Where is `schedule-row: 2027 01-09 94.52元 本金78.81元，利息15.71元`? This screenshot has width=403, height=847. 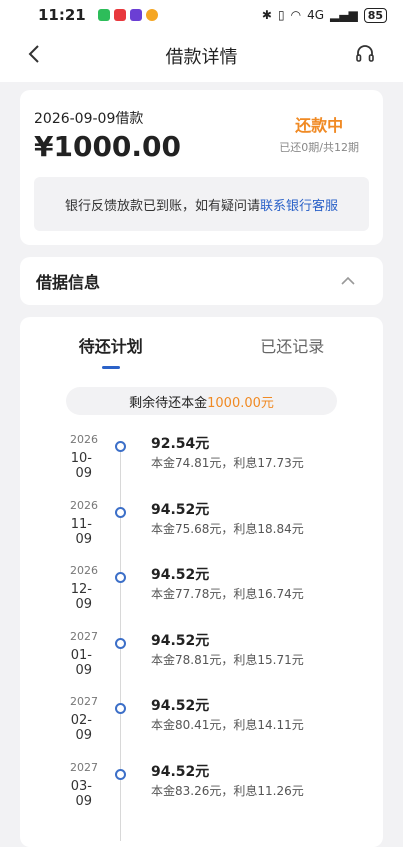
schedule-row: 2027 01-09 94.52元 本金78.81元，利息15.71元 is located at coordinates (201, 663).